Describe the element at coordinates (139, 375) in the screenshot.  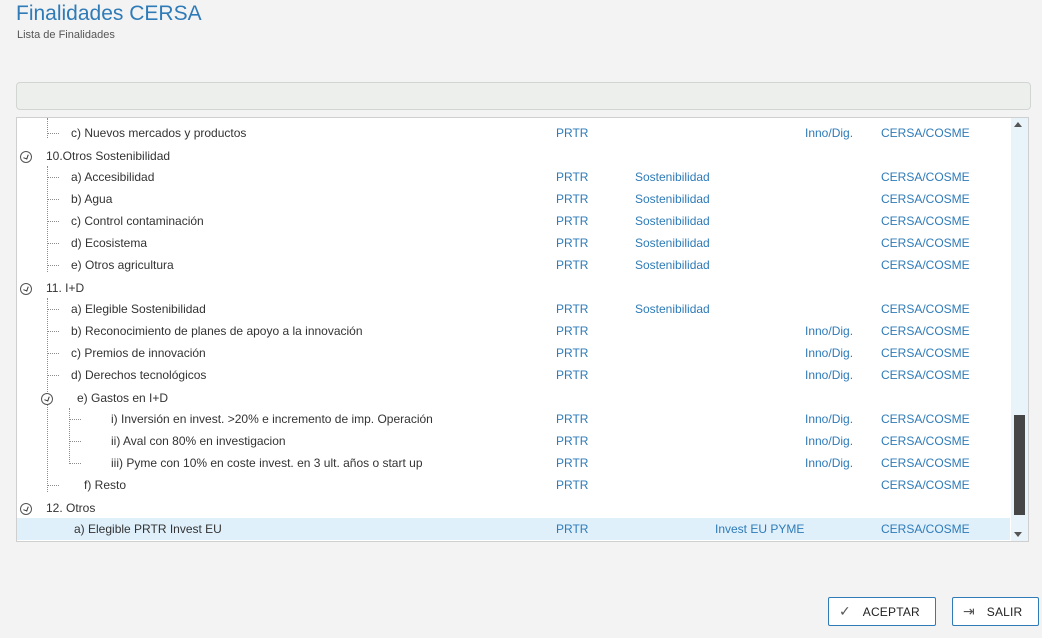
I see `row-label: d) Derechos tecnológicos` at that location.